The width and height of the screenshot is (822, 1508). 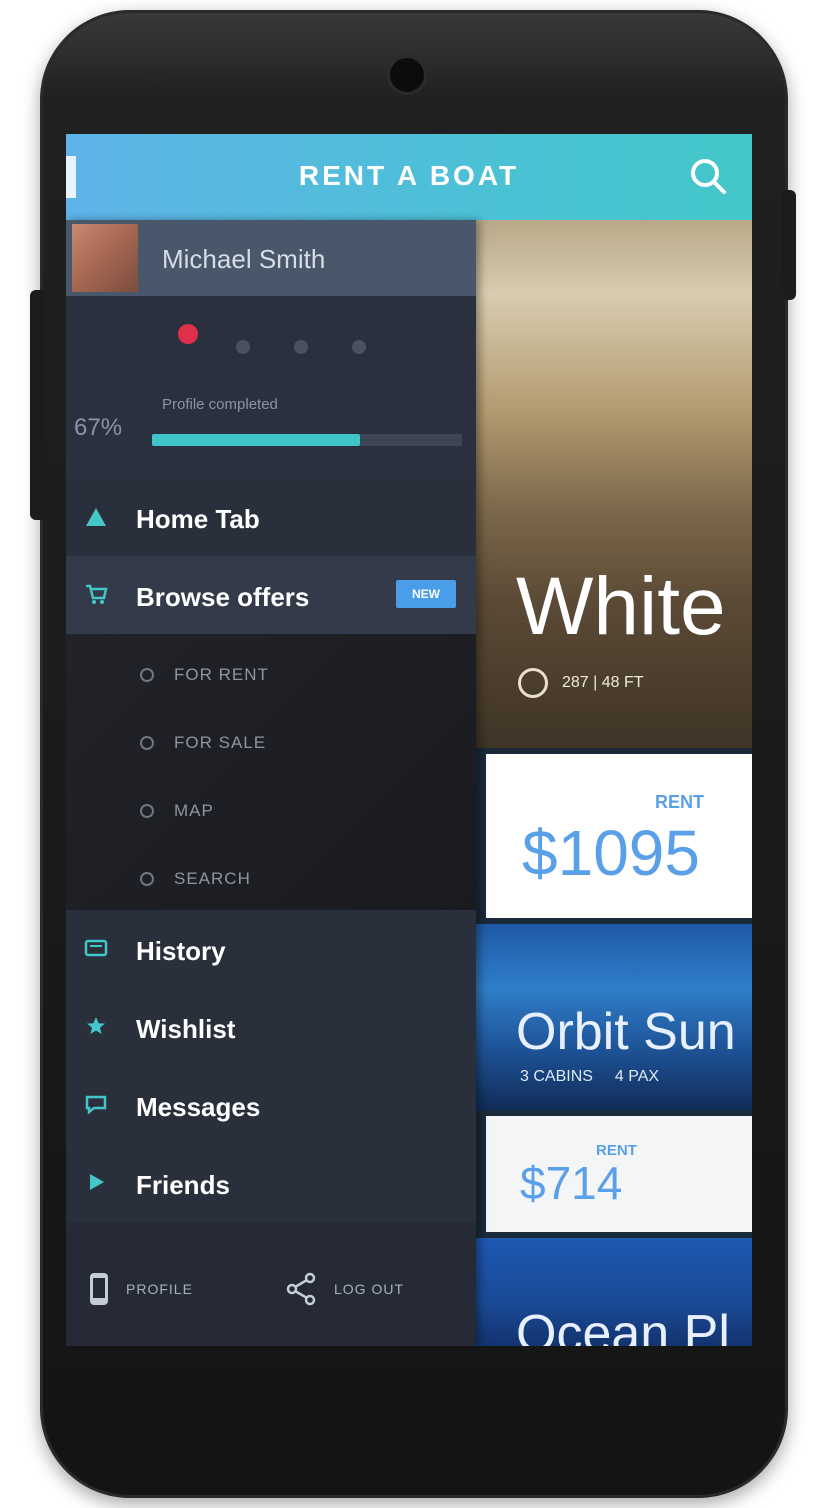 What do you see at coordinates (98, 427) in the screenshot?
I see `progress-percent: 67%` at bounding box center [98, 427].